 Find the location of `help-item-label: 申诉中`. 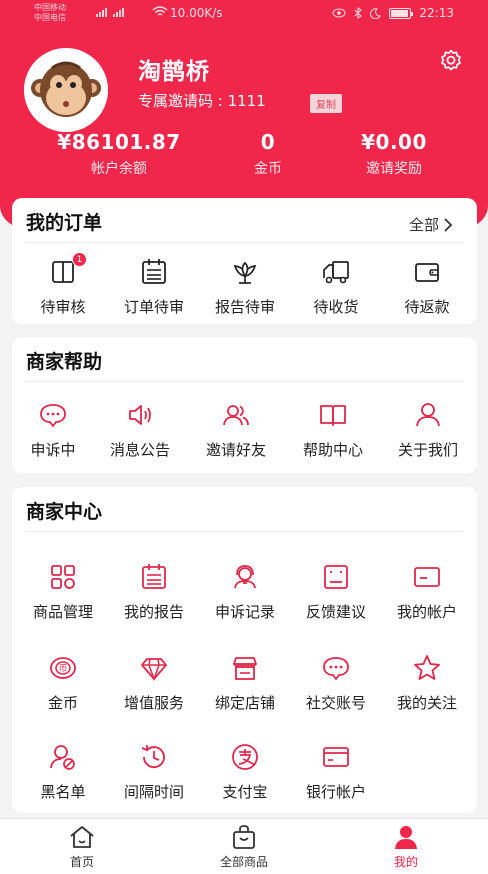

help-item-label: 申诉中 is located at coordinates (53, 450).